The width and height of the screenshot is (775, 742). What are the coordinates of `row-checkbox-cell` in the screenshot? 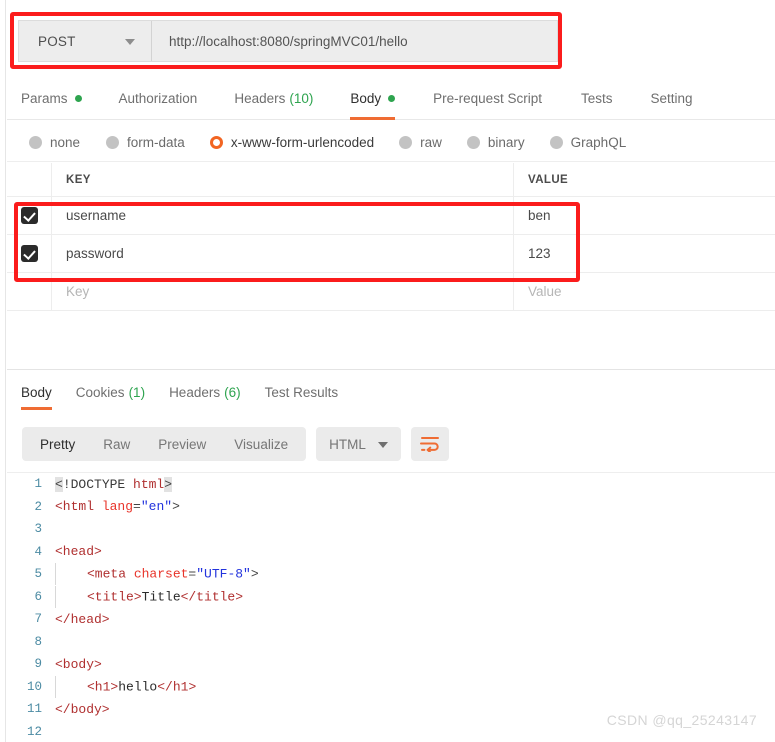 It's located at (29, 253).